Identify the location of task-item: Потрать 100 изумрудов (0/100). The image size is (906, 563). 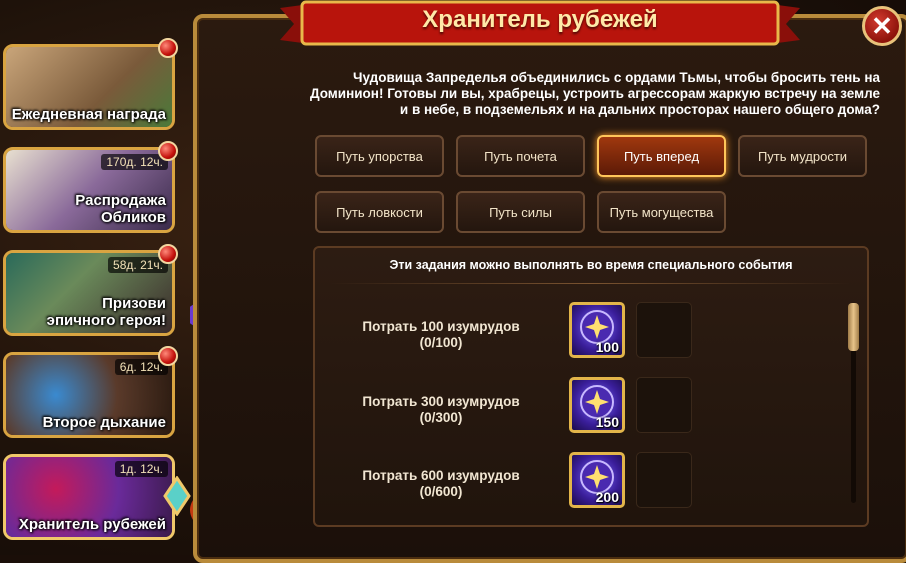
(441, 335).